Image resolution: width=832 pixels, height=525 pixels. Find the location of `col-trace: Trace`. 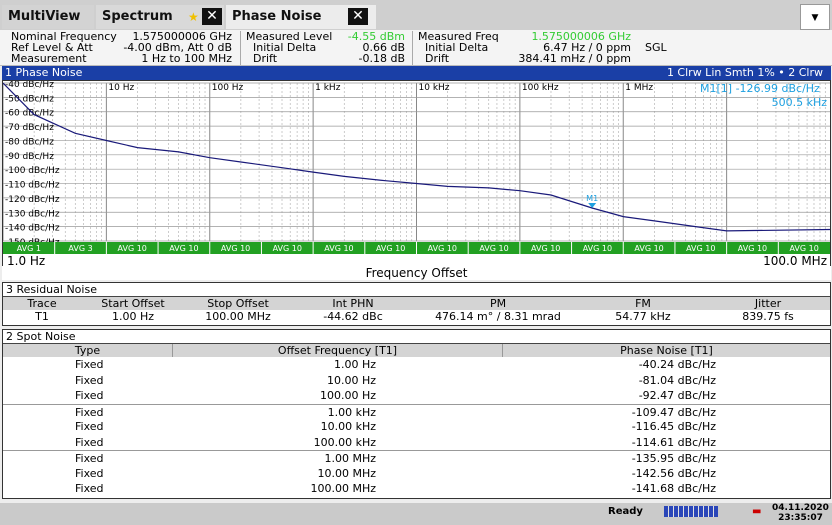

col-trace: Trace is located at coordinates (42, 303).